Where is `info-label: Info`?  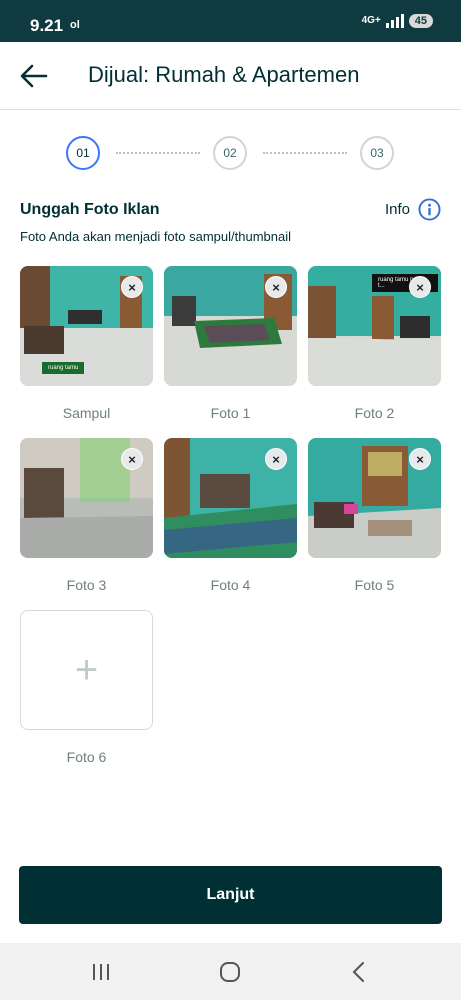
info-label: Info is located at coordinates (397, 209).